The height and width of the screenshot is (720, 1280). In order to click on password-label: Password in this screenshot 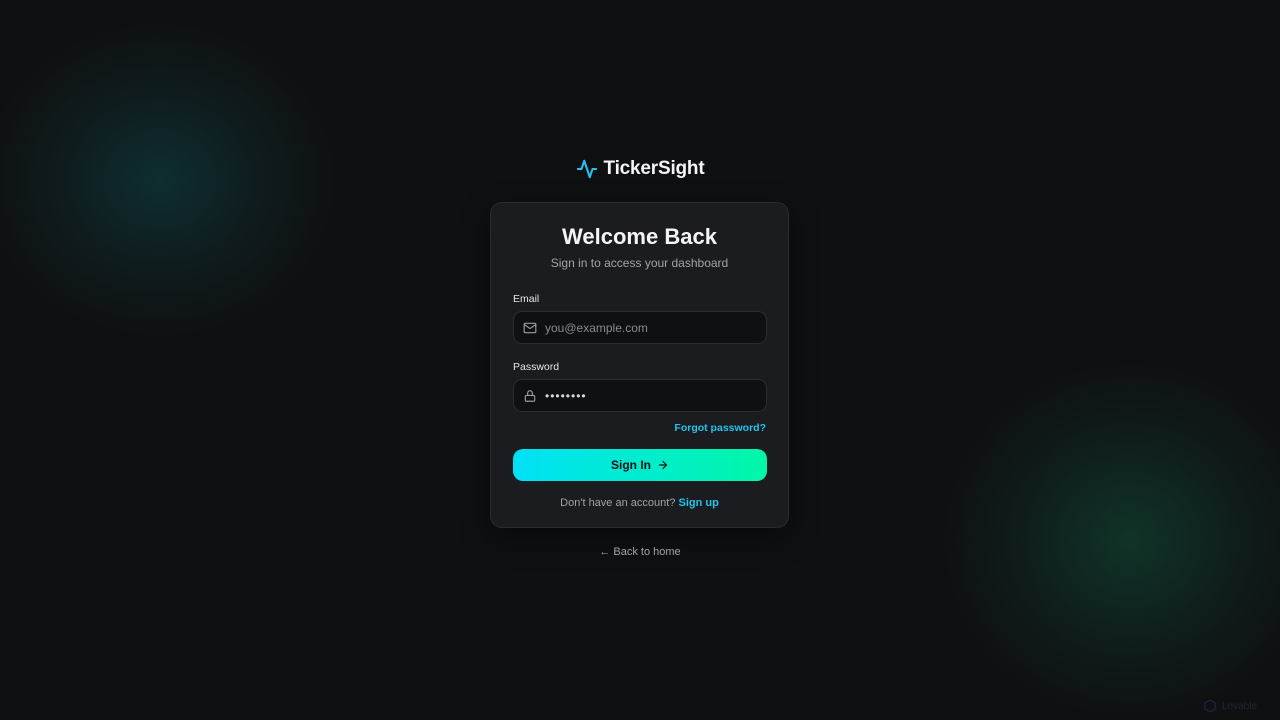, I will do `click(536, 367)`.